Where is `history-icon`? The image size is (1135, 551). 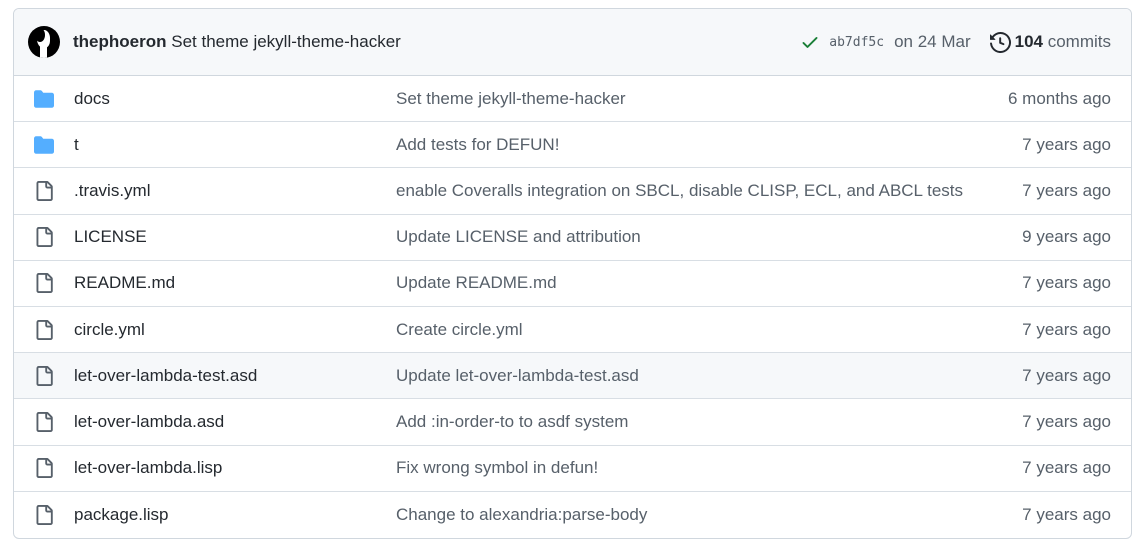
history-icon is located at coordinates (1000, 42).